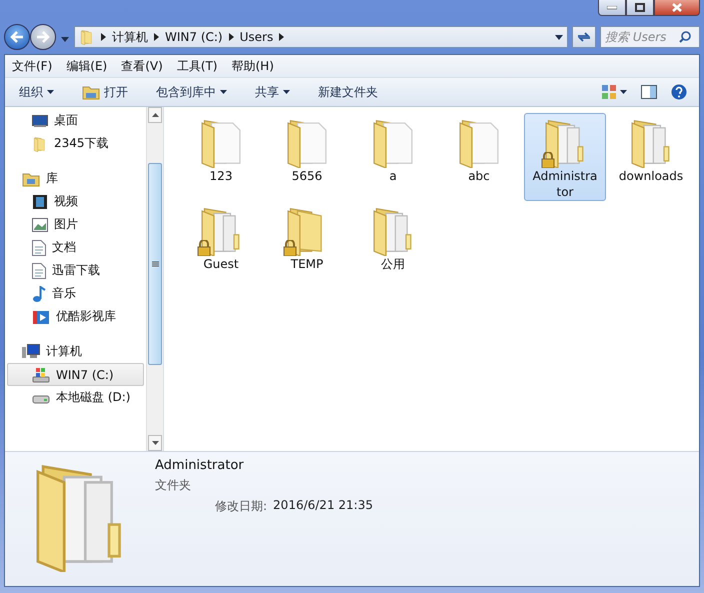 Image resolution: width=704 pixels, height=593 pixels. Describe the element at coordinates (393, 157) in the screenshot. I see `folder-item: a` at that location.